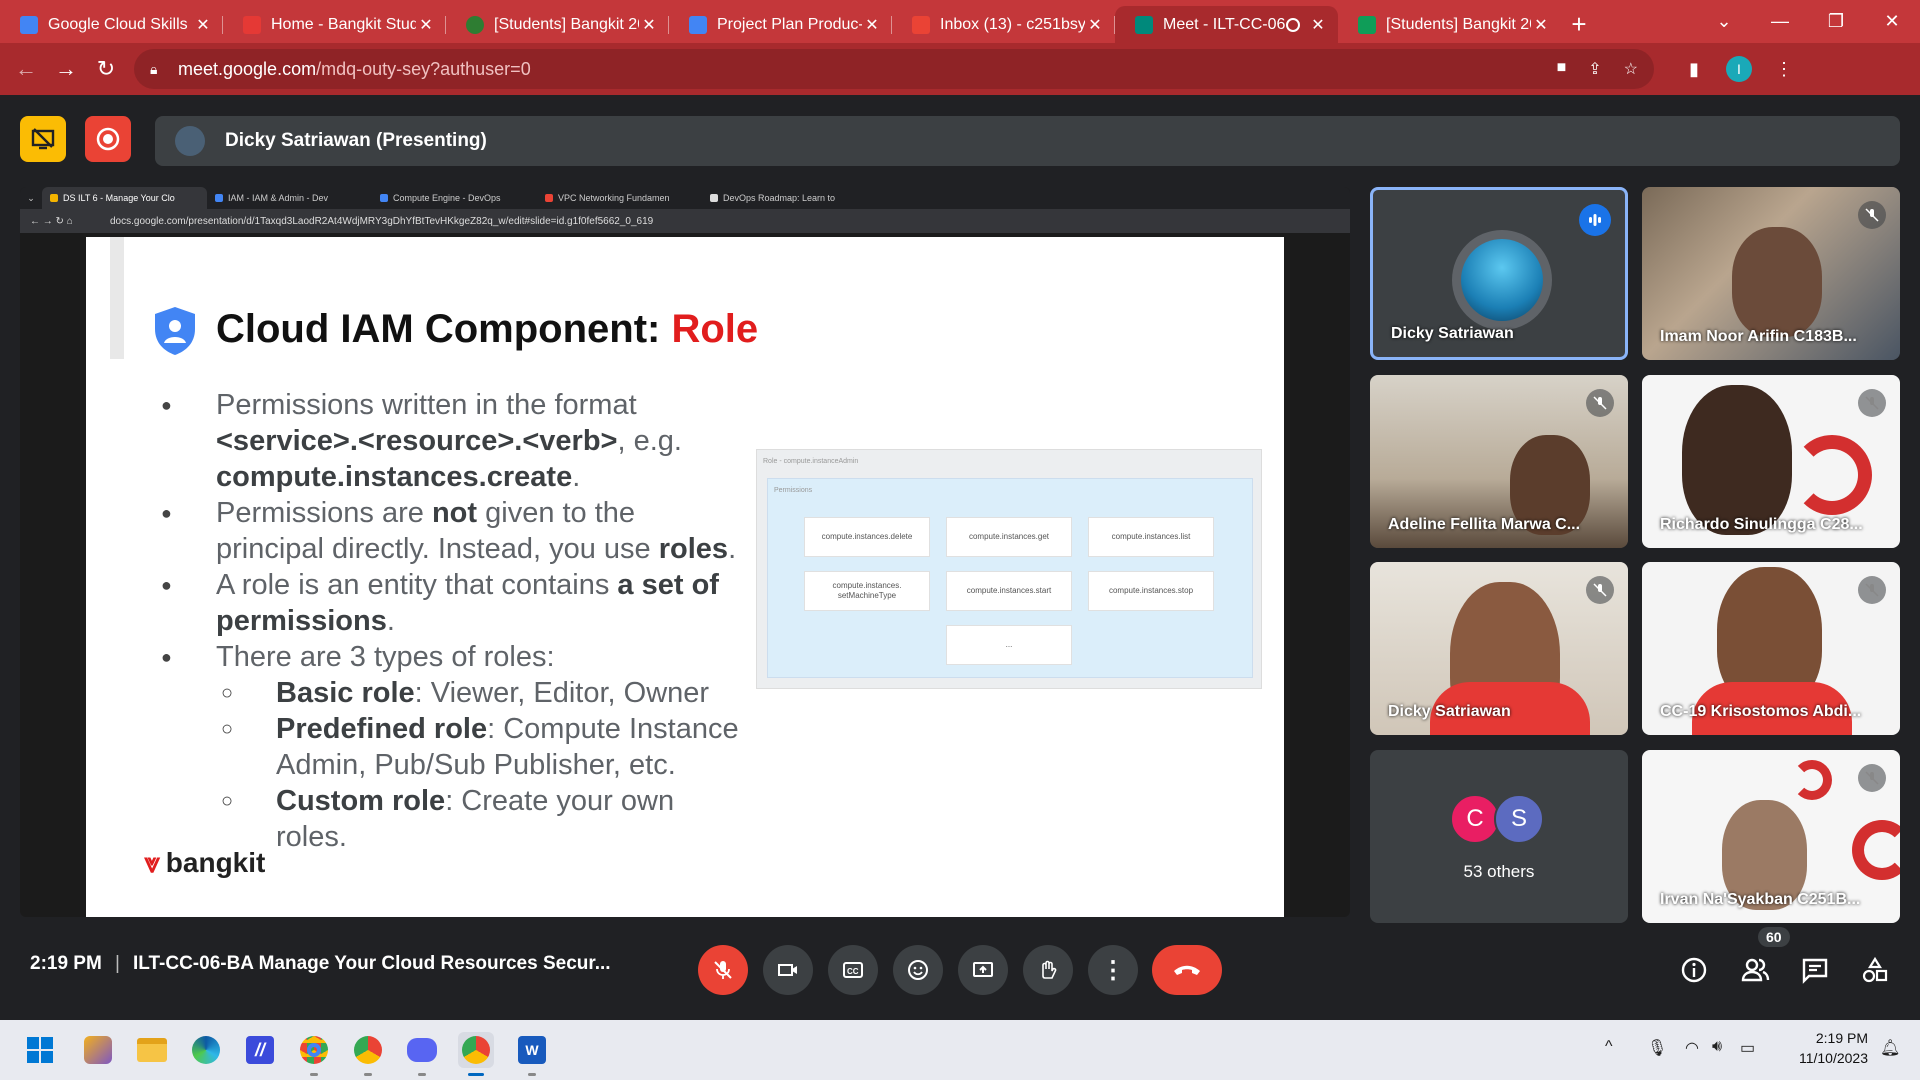  What do you see at coordinates (382, 729) in the screenshot?
I see `bold-text: Predefined role` at bounding box center [382, 729].